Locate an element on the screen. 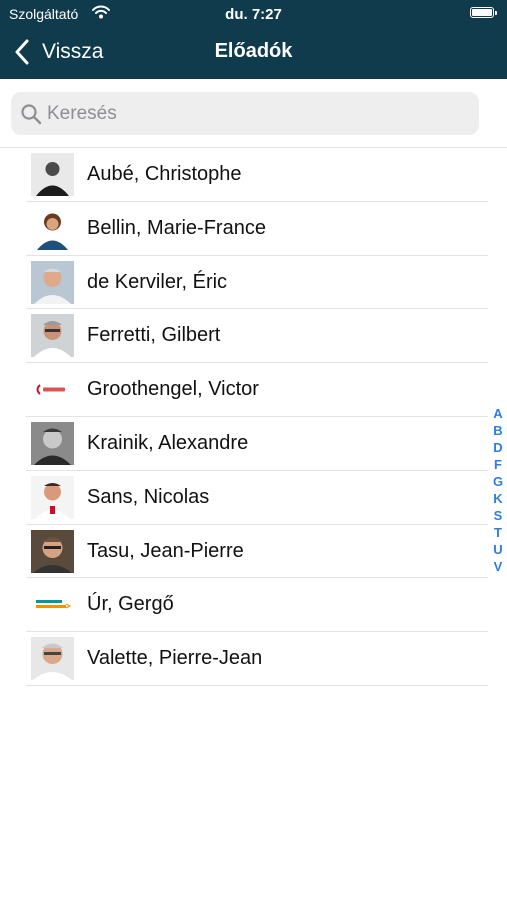 The height and width of the screenshot is (900, 507). section-index: A B D F G K S T U V is located at coordinates (496, 490).